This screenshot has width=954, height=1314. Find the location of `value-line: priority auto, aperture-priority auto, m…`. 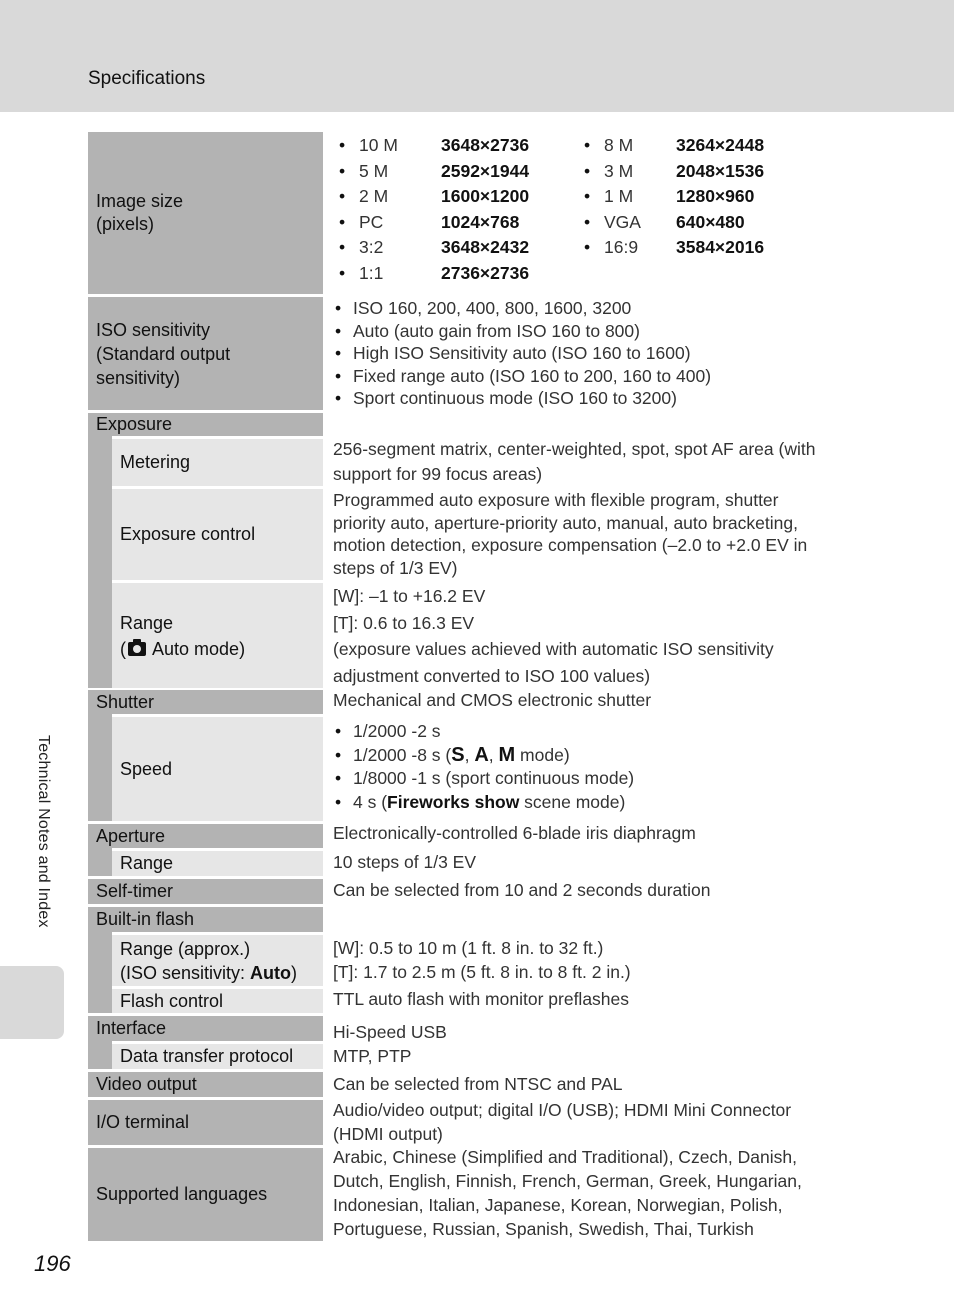

value-line: priority auto, aperture-priority auto, m… is located at coordinates (565, 522).